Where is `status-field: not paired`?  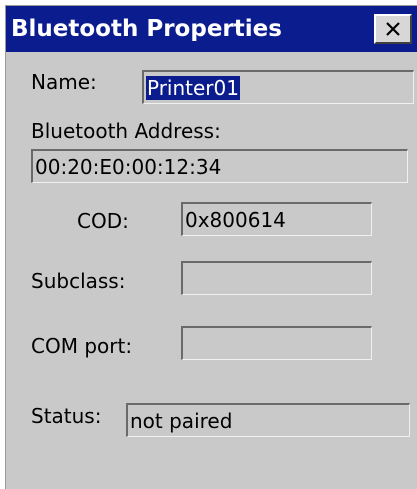 status-field: not paired is located at coordinates (268, 420).